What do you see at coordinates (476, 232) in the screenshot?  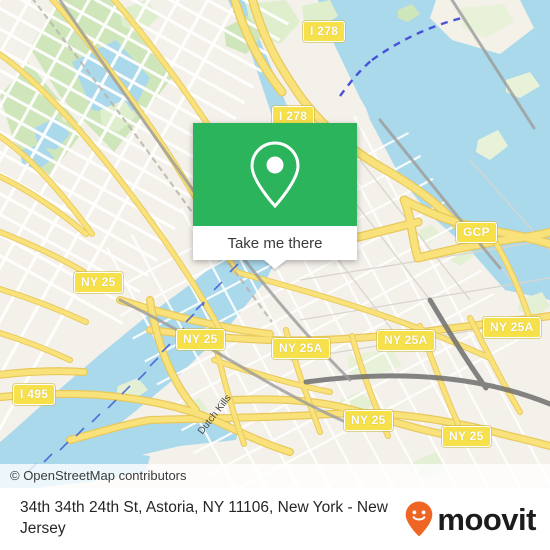 I see `highway-shield: GCP` at bounding box center [476, 232].